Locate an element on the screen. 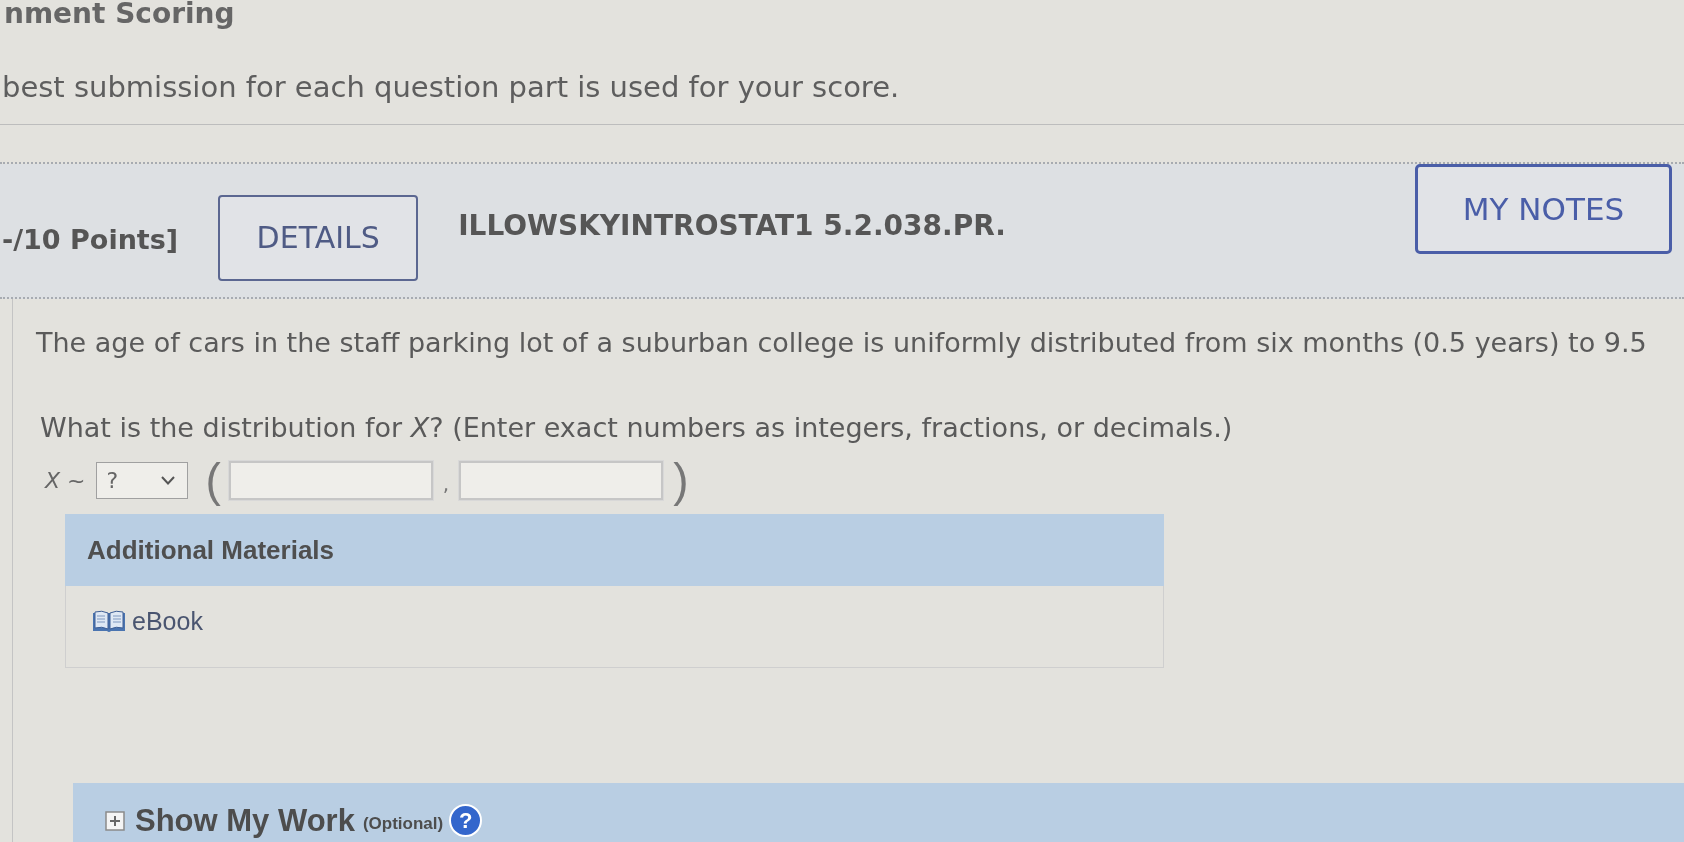 This screenshot has width=1684, height=842. material-link: eBook is located at coordinates (147, 621).